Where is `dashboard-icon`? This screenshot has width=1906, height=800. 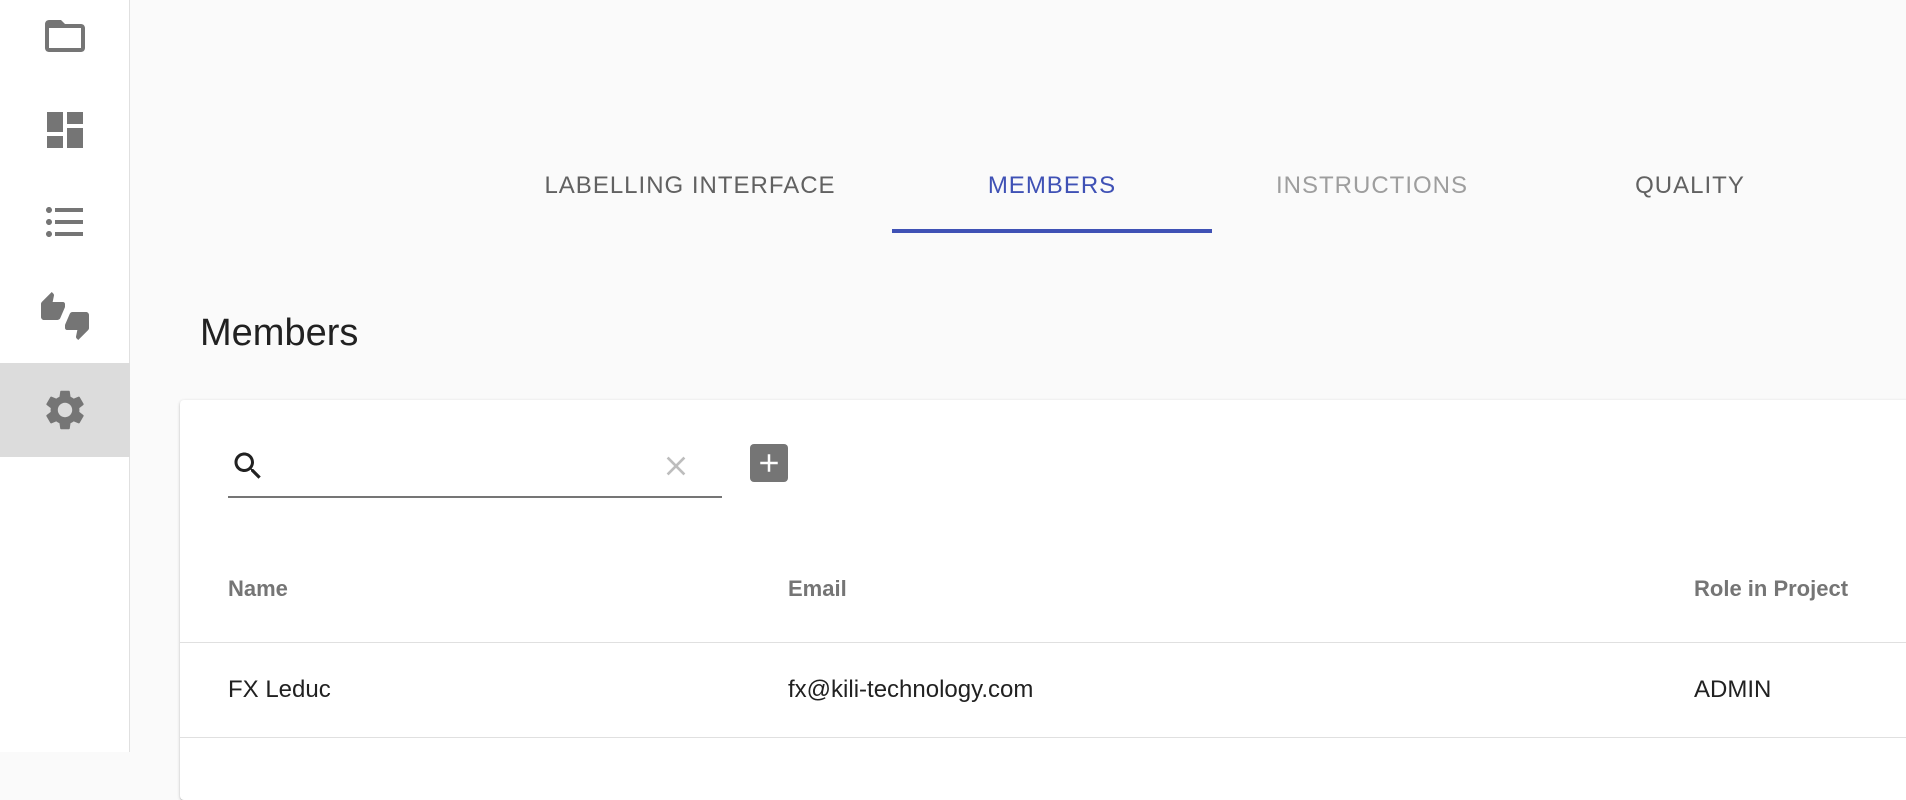 dashboard-icon is located at coordinates (65, 130).